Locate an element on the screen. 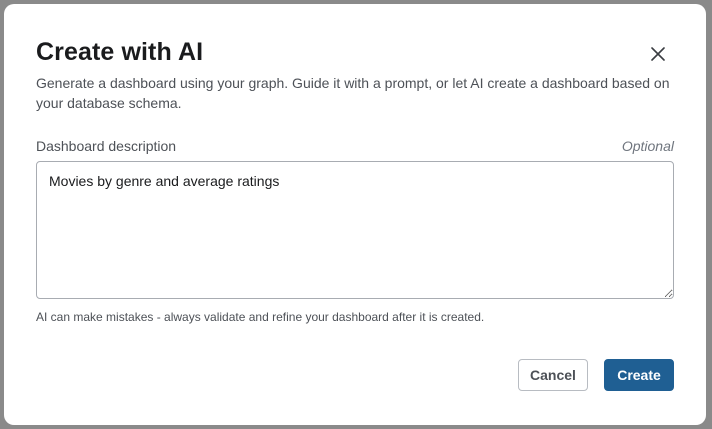 The image size is (712, 429). optional-label: Optional is located at coordinates (647, 146).